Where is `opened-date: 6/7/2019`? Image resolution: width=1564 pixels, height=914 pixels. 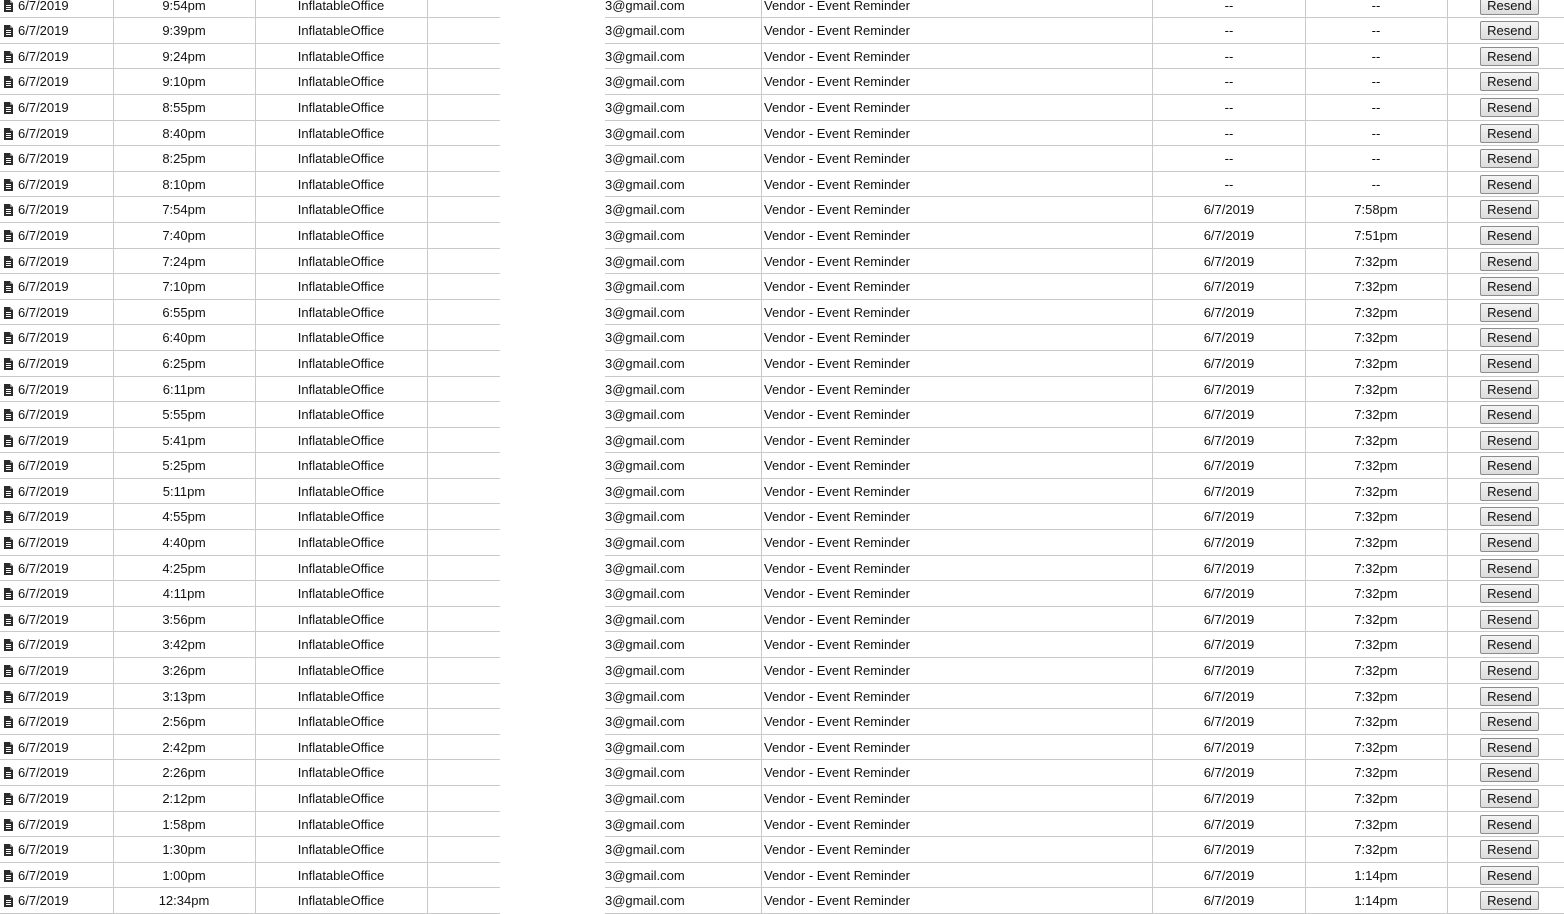 opened-date: 6/7/2019 is located at coordinates (1229, 901).